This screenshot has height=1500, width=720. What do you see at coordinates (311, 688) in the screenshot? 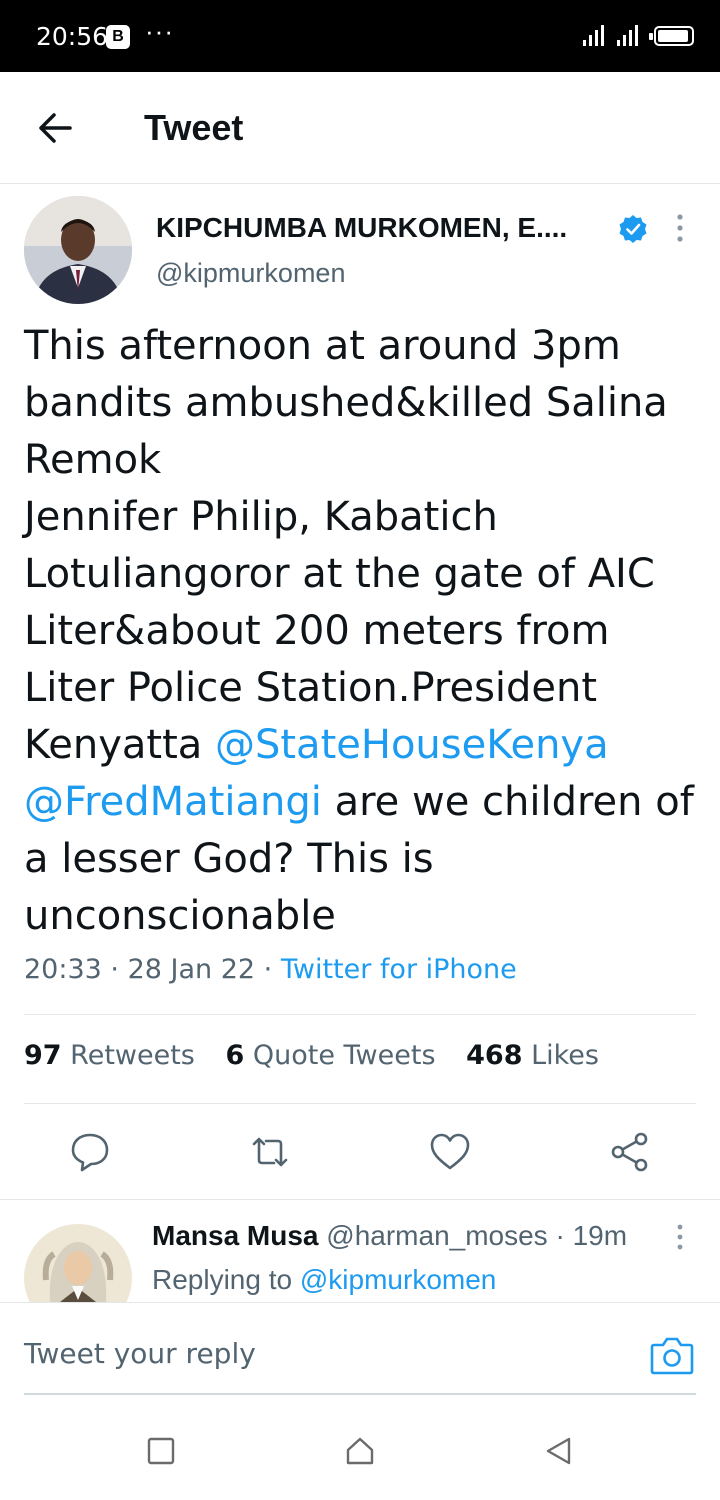
I see `tweet-line: Liter Police Station.President` at bounding box center [311, 688].